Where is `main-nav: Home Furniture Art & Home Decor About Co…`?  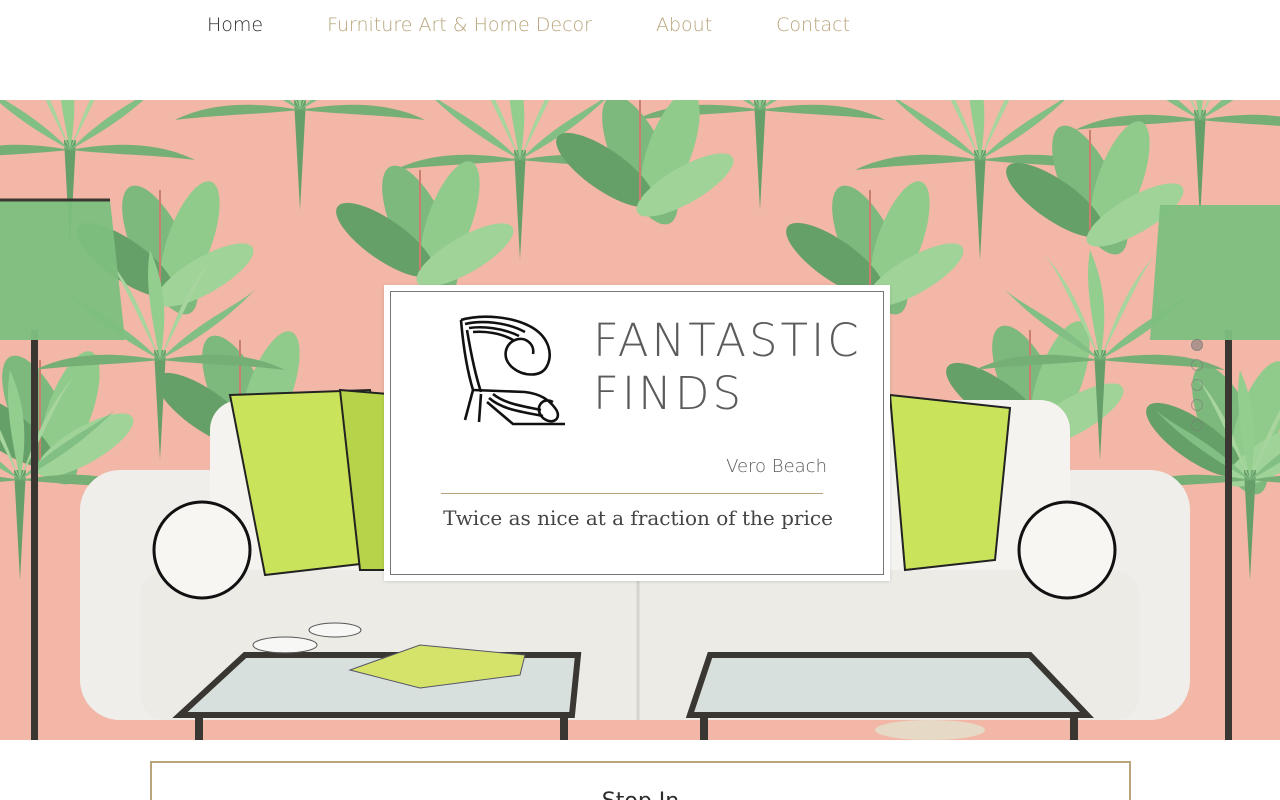 main-nav: Home Furniture Art & Home Decor About Co… is located at coordinates (528, 25).